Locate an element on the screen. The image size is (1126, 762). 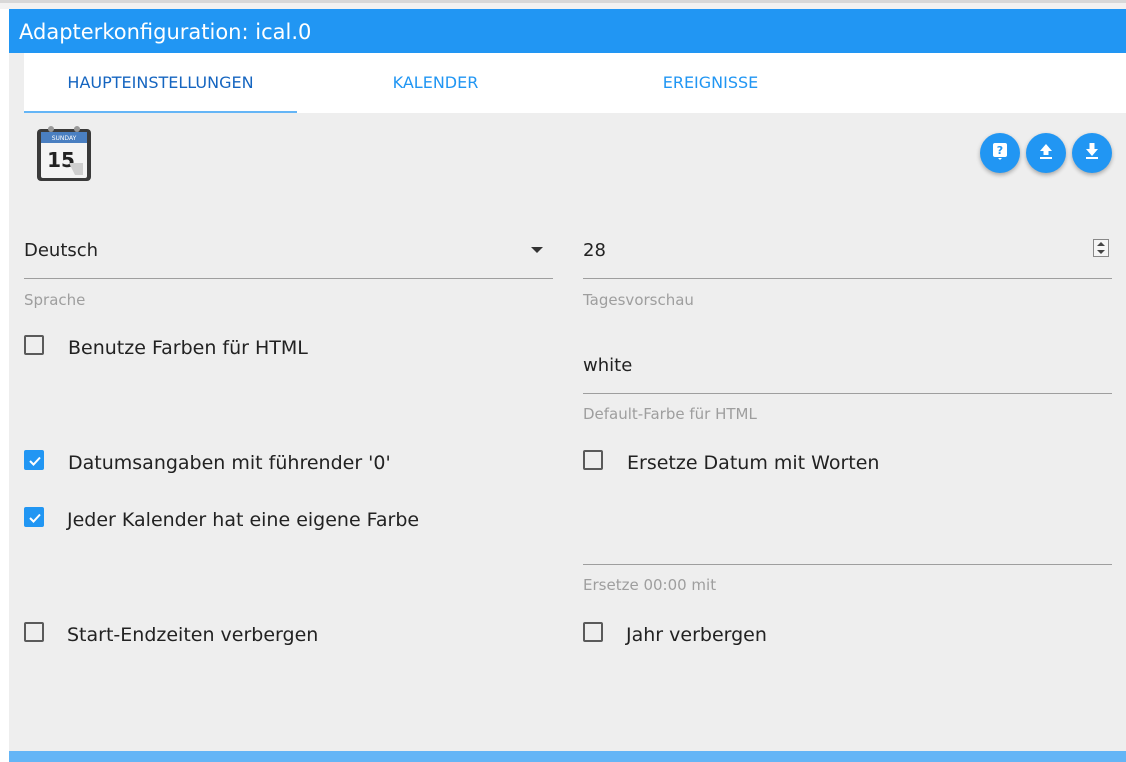
days-preview-input: 28 is located at coordinates (594, 250).